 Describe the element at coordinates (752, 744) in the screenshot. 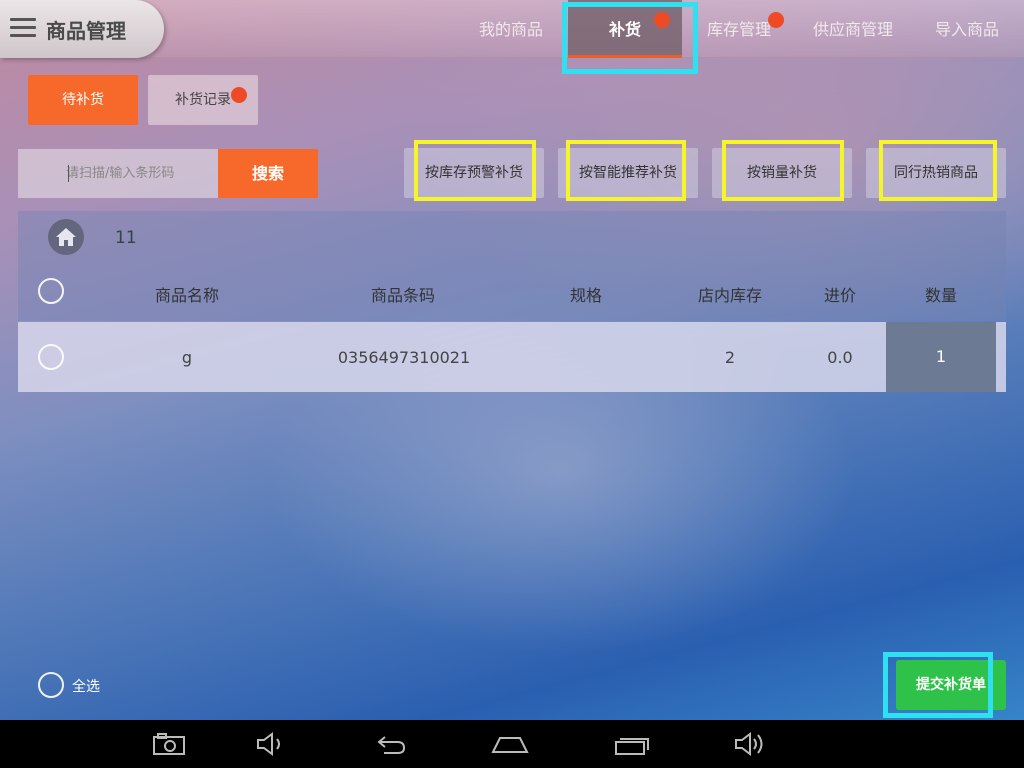

I see `volume-up-icon` at that location.